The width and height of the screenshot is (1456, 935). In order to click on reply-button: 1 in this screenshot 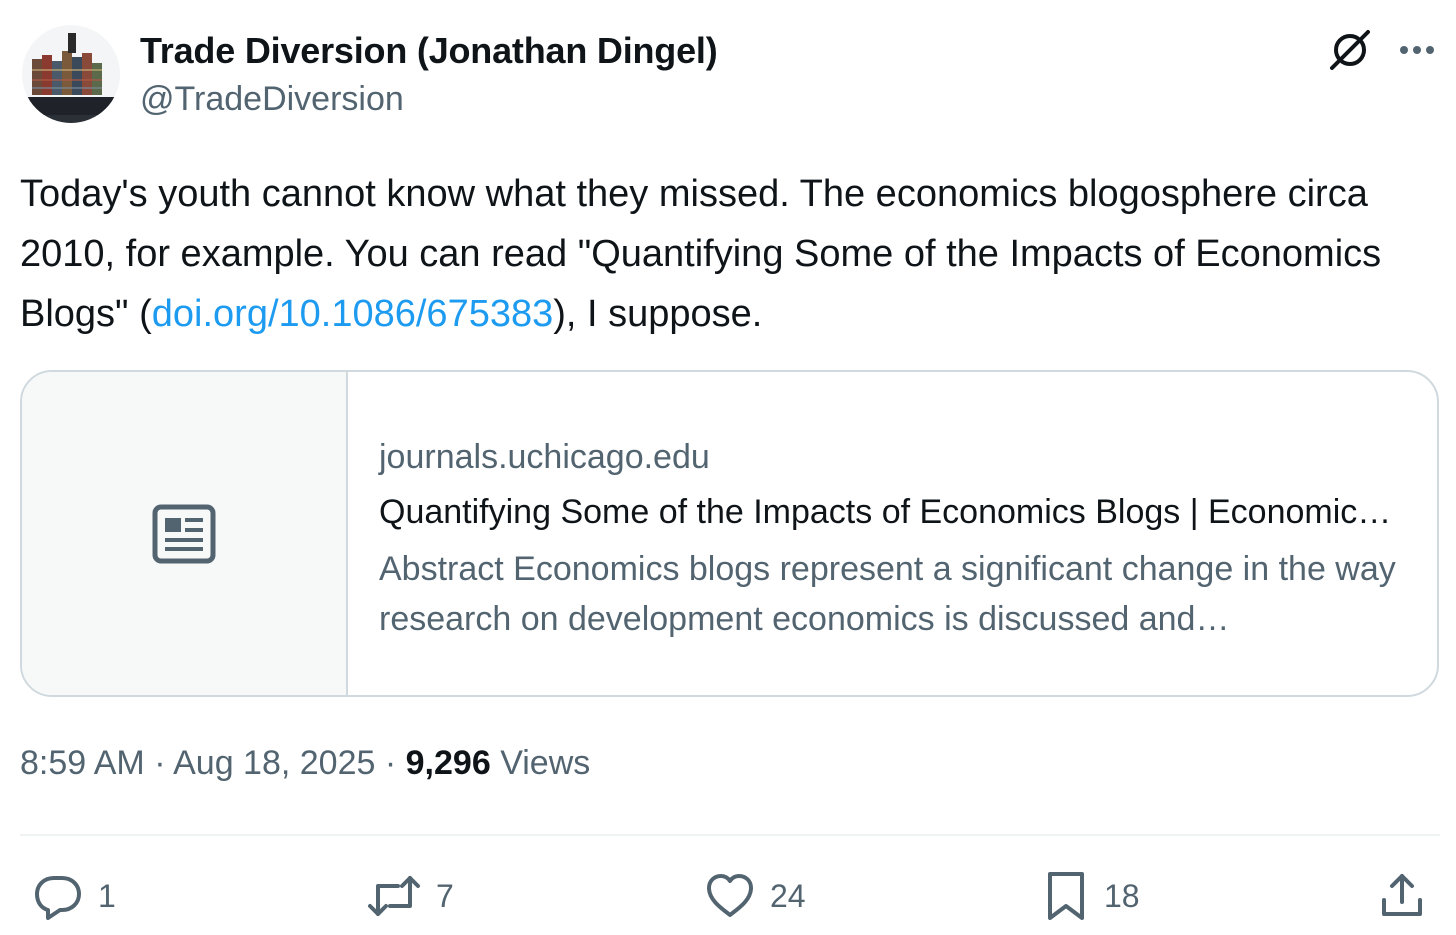, I will do `click(74, 896)`.